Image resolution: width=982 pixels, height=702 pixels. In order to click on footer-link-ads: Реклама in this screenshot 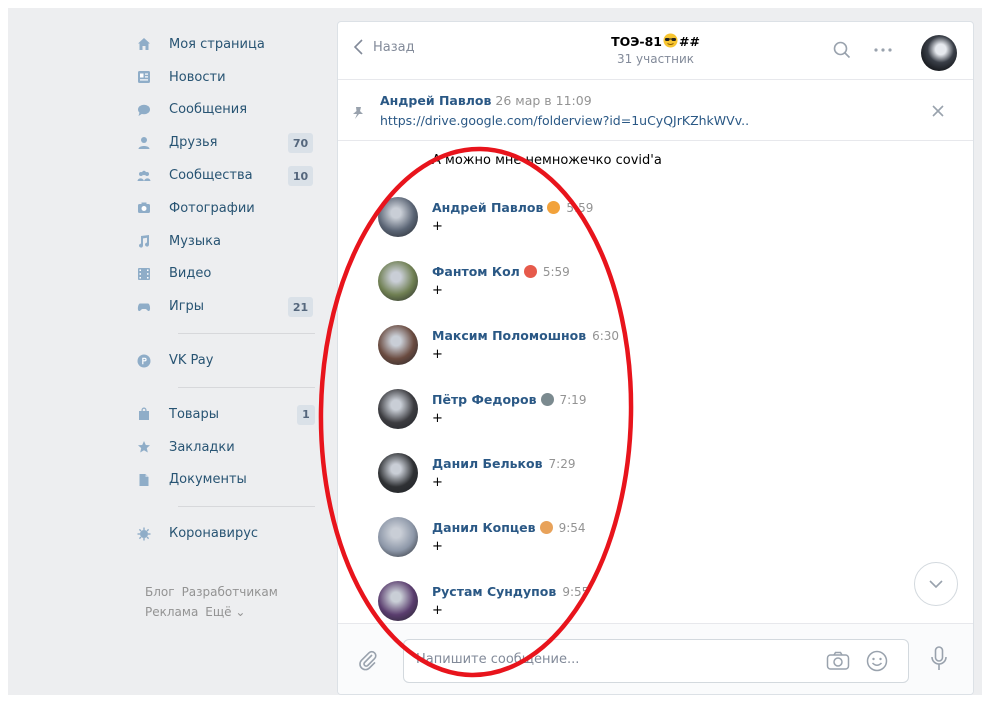, I will do `click(171, 612)`.